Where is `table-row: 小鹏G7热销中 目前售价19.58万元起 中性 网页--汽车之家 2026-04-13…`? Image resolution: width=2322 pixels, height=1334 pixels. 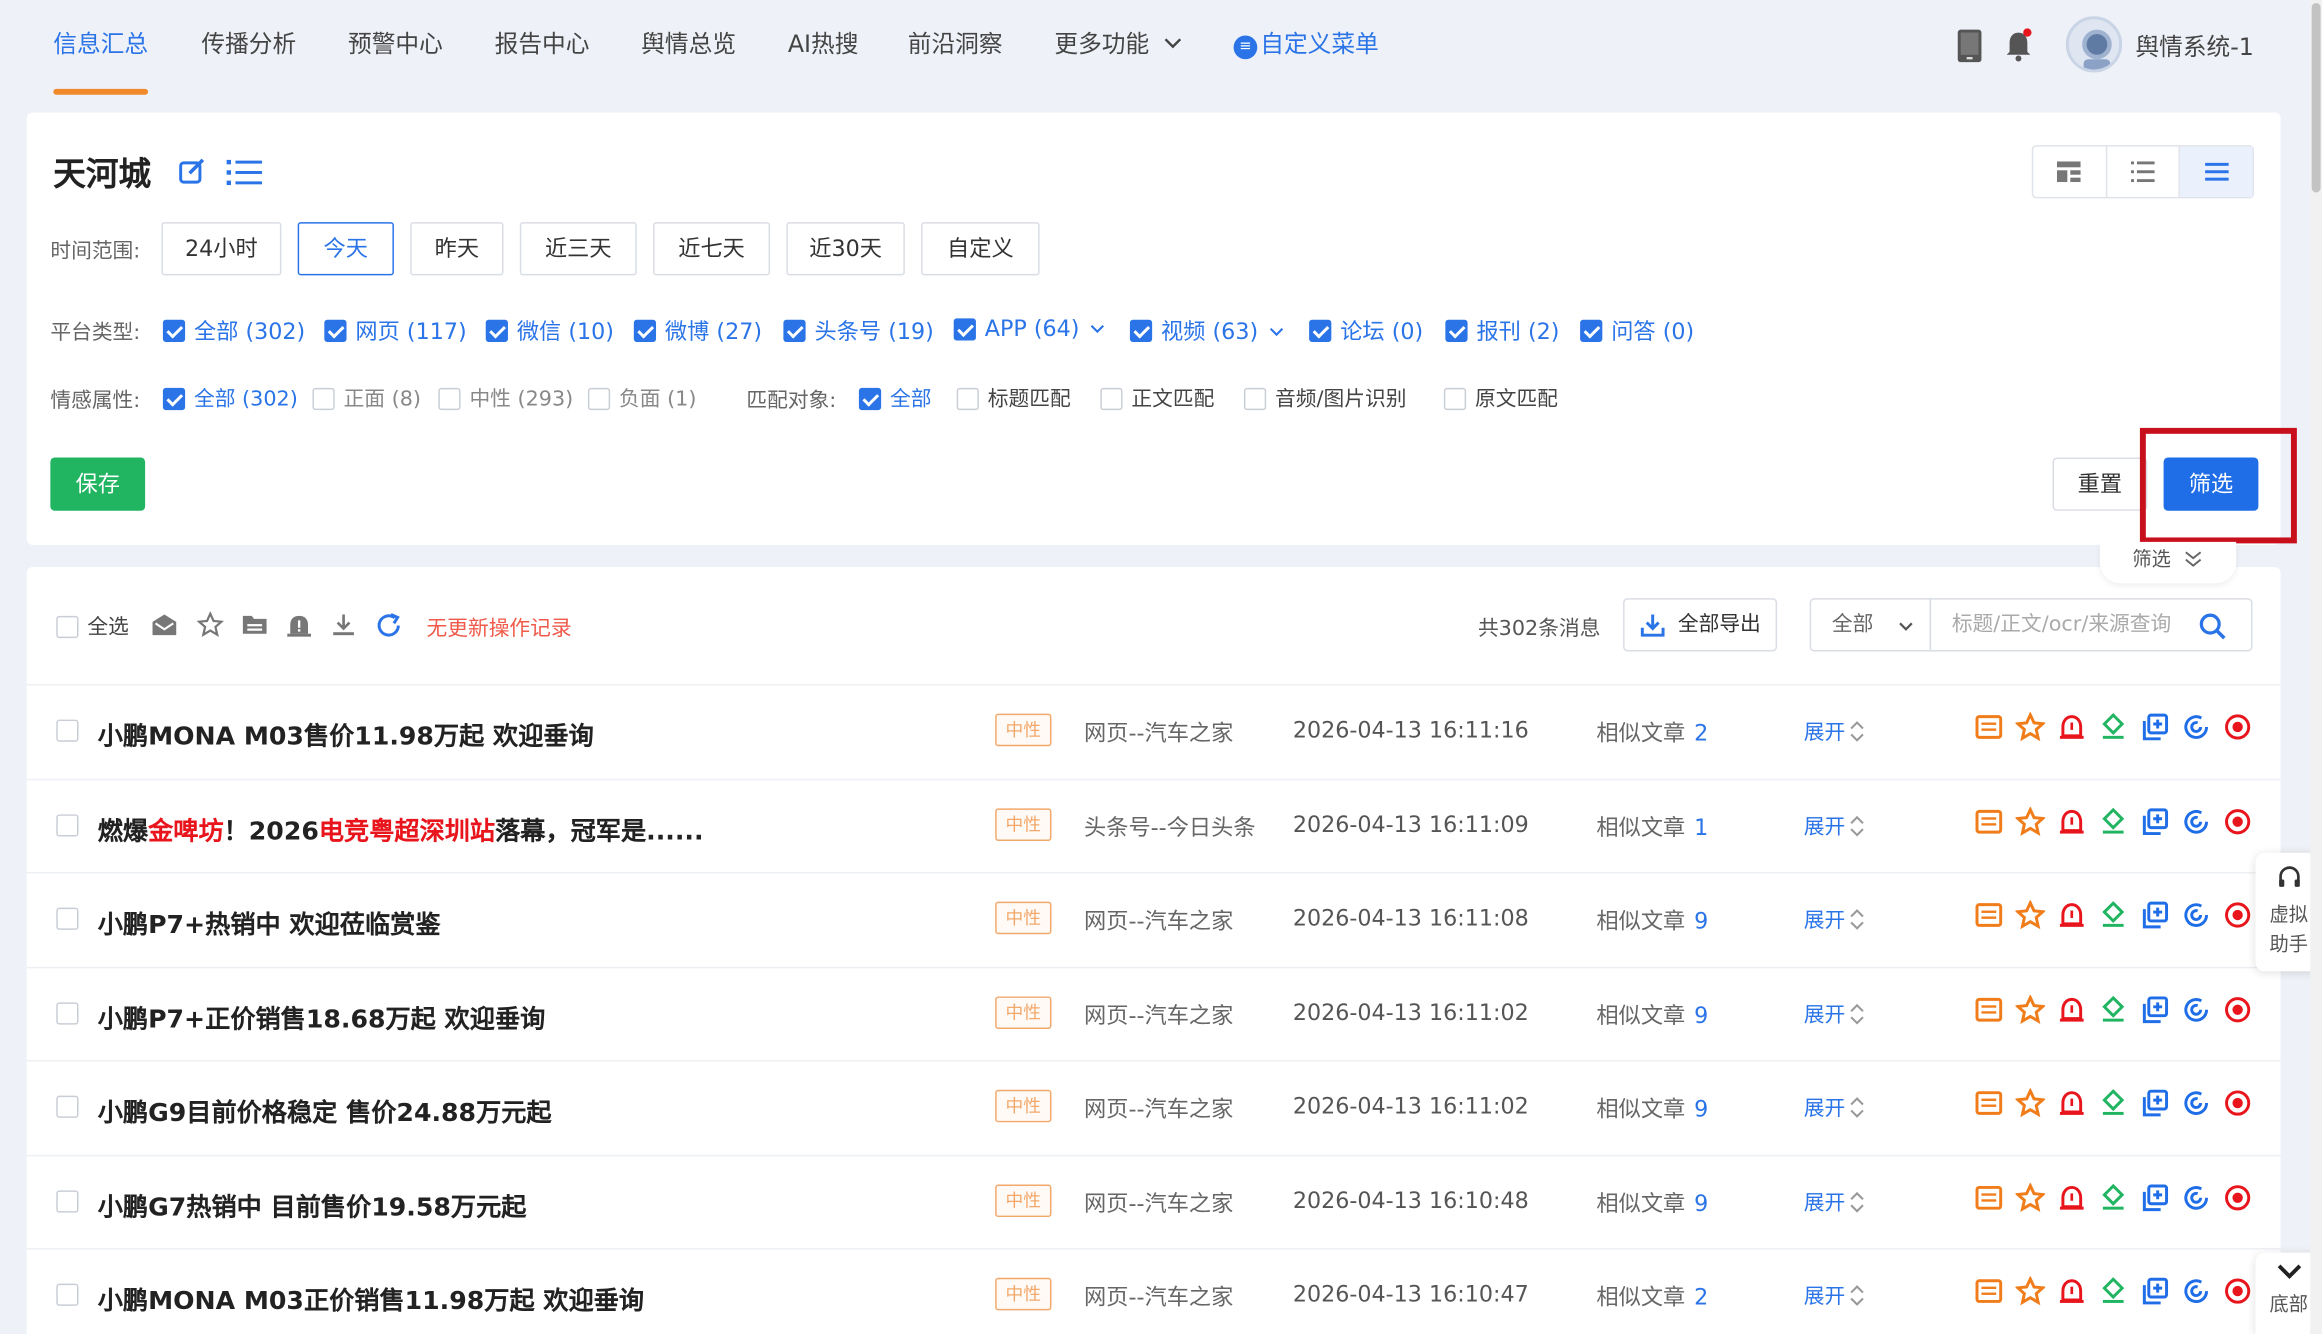 table-row: 小鹏G7热销中 目前售价19.58万元起 中性 网页--汽车之家 2026-04-13… is located at coordinates (1153, 1200).